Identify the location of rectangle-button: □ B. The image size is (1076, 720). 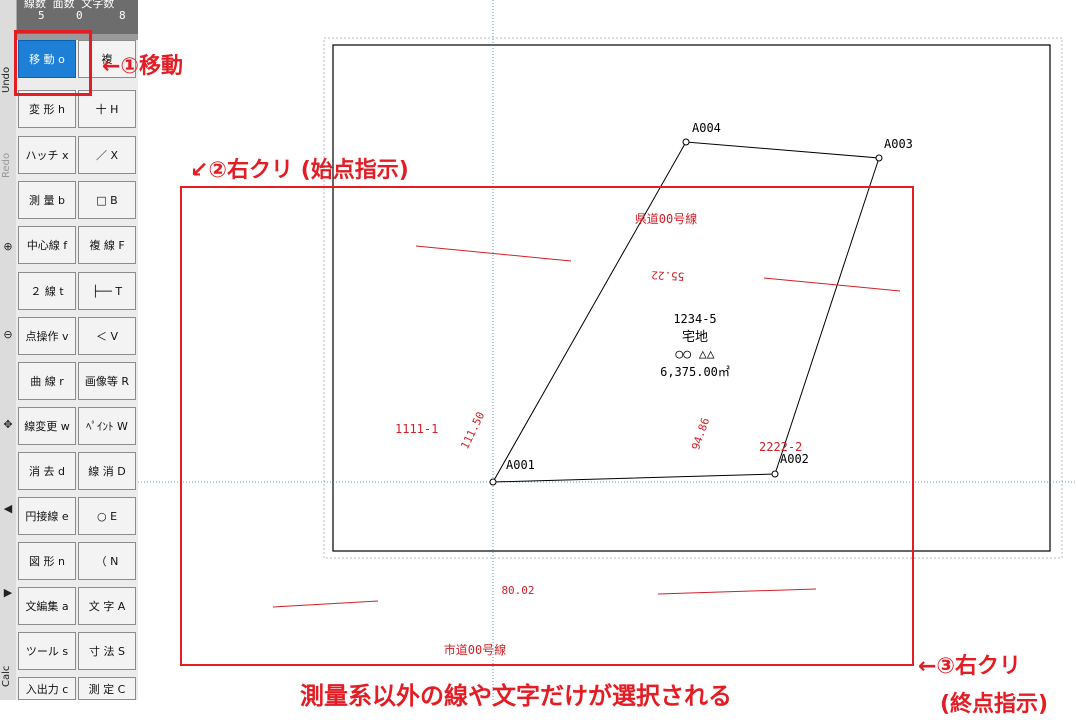
(107, 200).